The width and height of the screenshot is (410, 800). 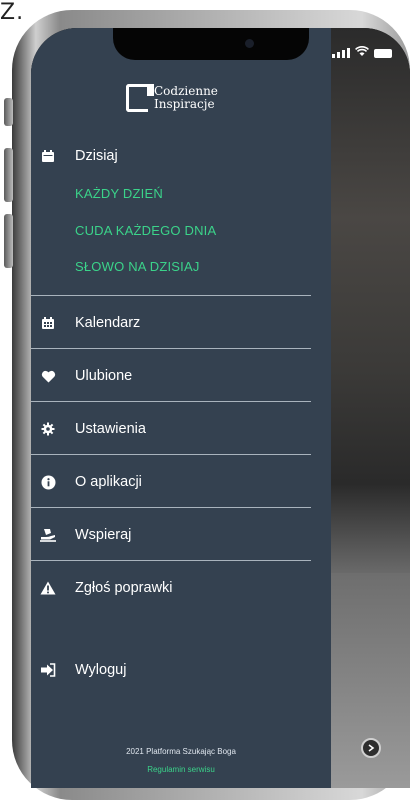 I want to click on phone-action-button, so click(x=8, y=112).